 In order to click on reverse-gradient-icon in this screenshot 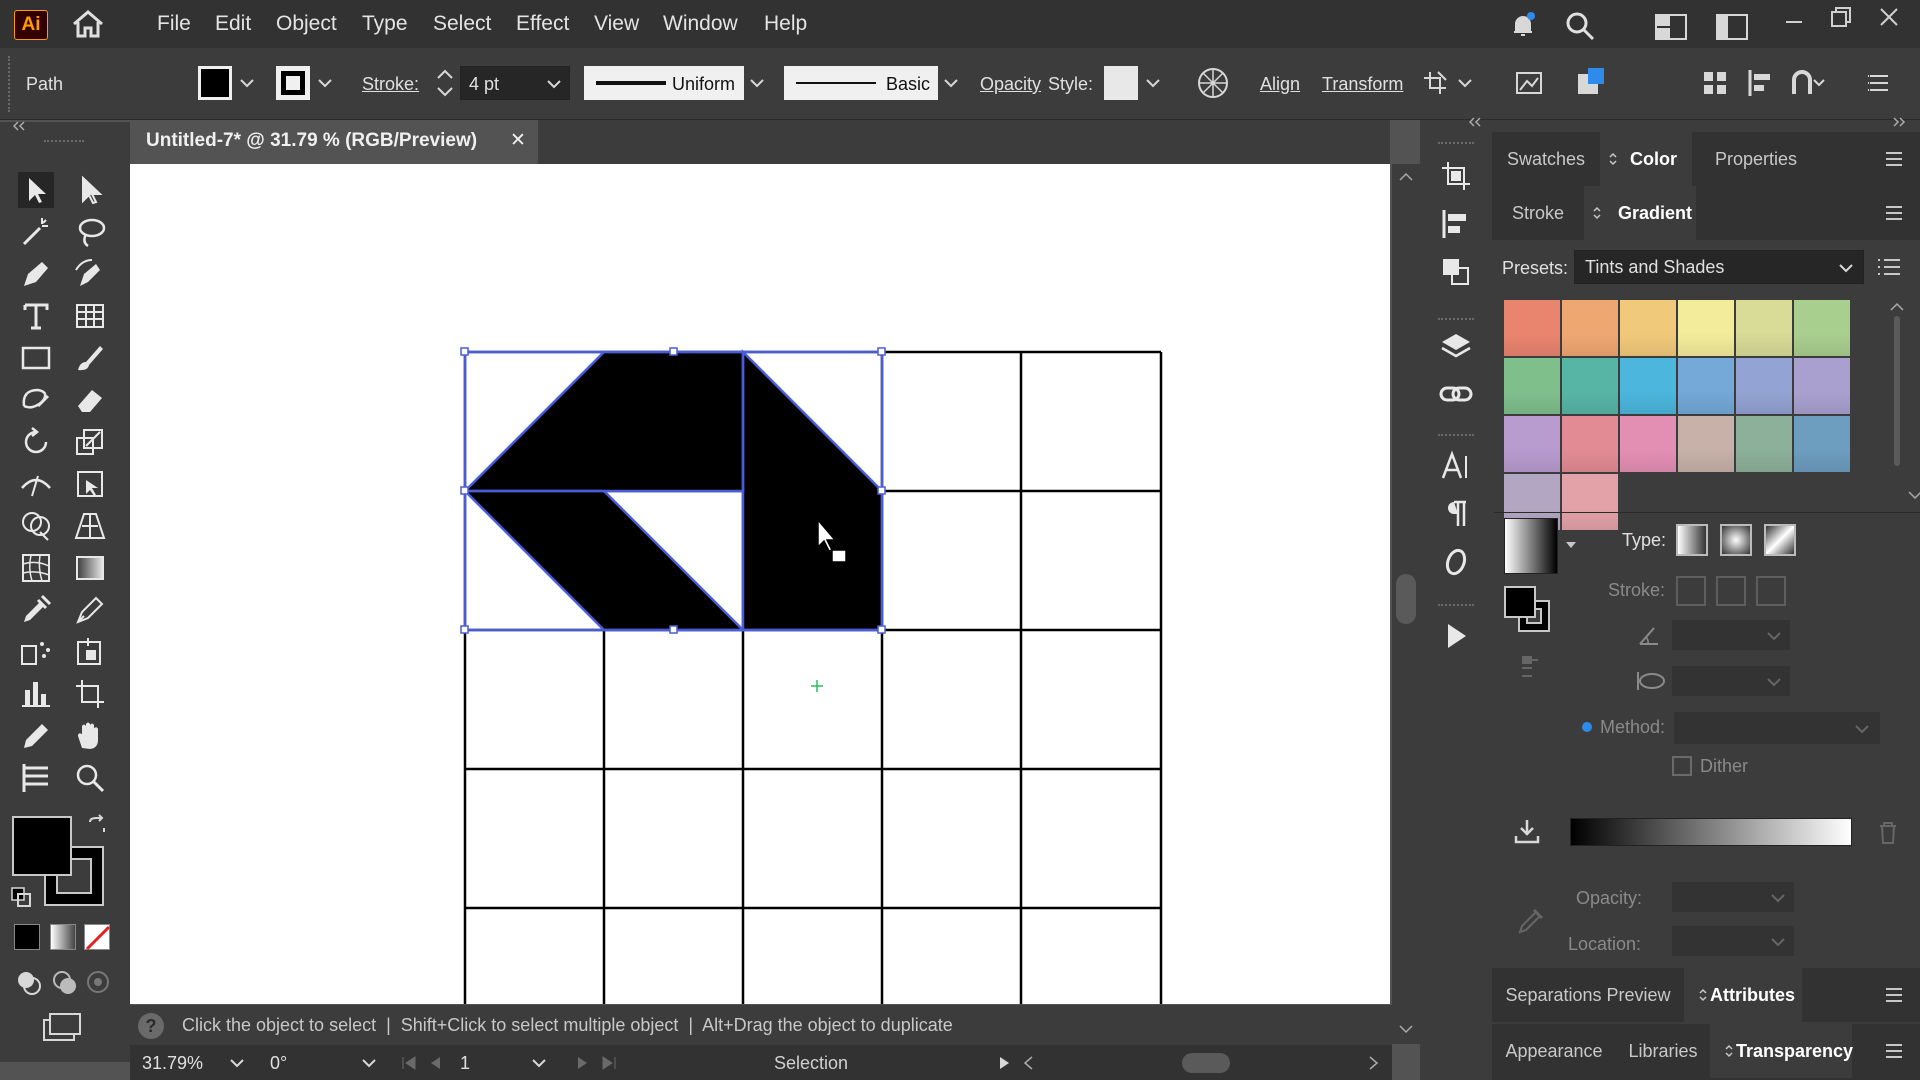, I will do `click(1535, 669)`.